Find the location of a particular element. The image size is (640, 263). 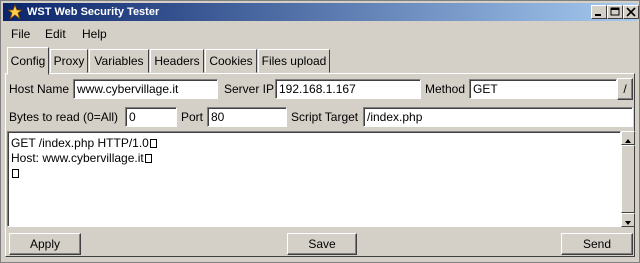

scroll-thumb is located at coordinates (628, 179).